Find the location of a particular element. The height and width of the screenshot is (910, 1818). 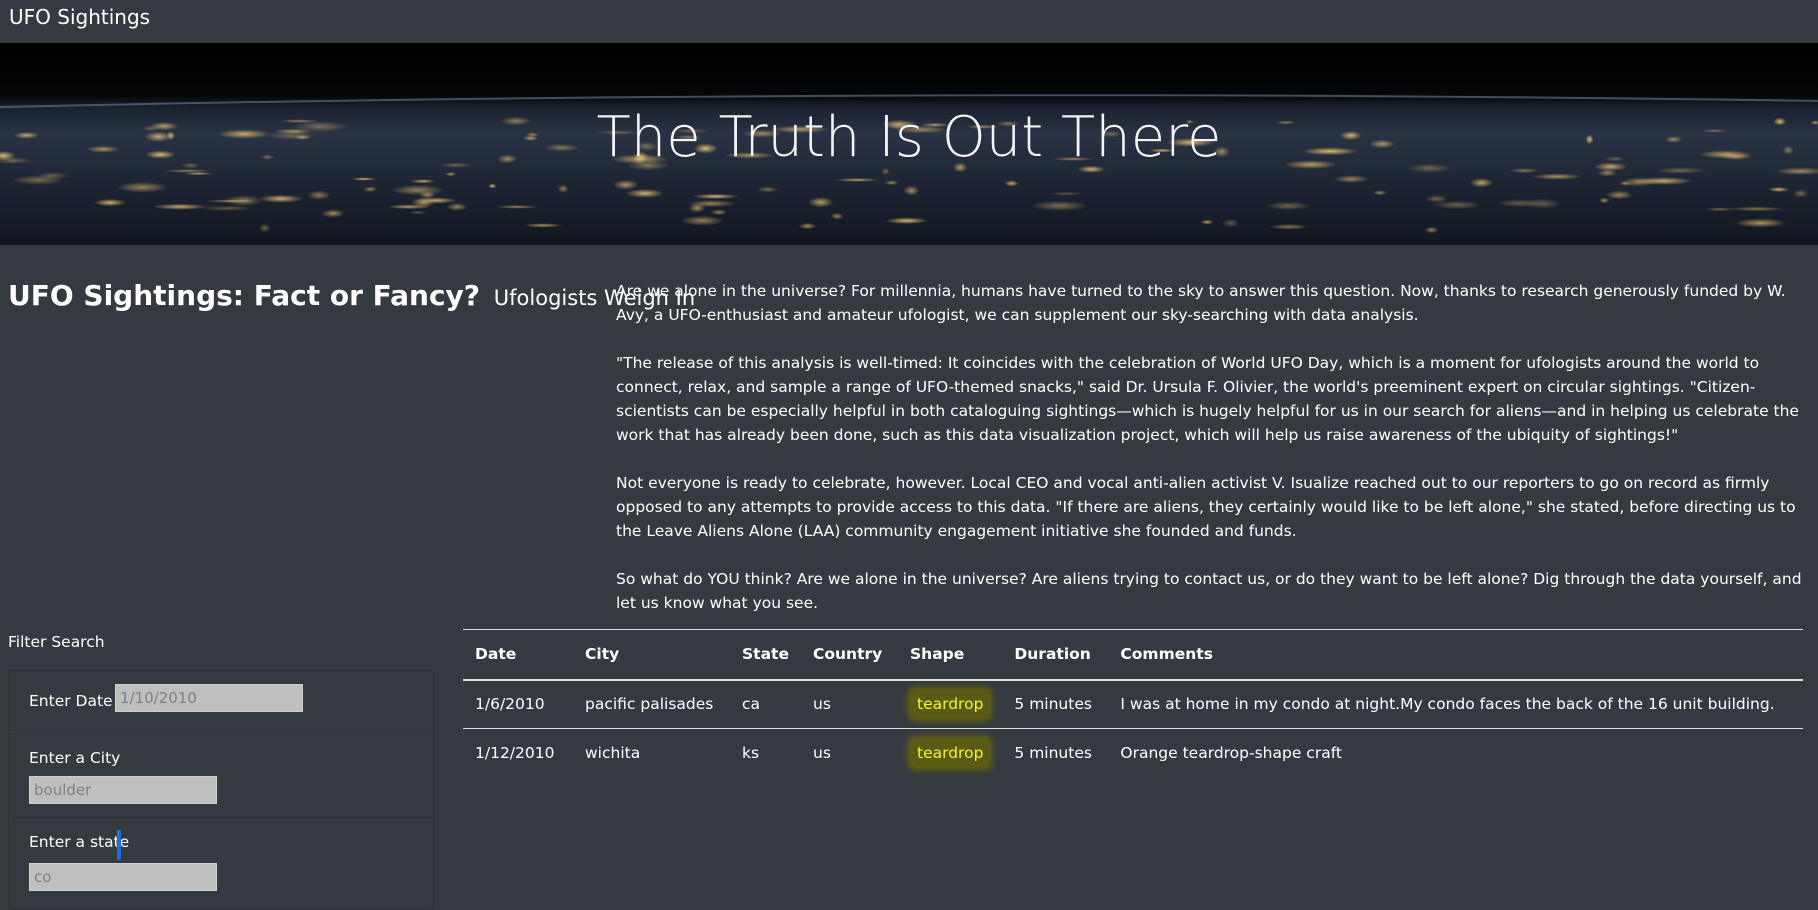

filter-list: Enter Date Enter a City Enter a state is located at coordinates (221, 790).